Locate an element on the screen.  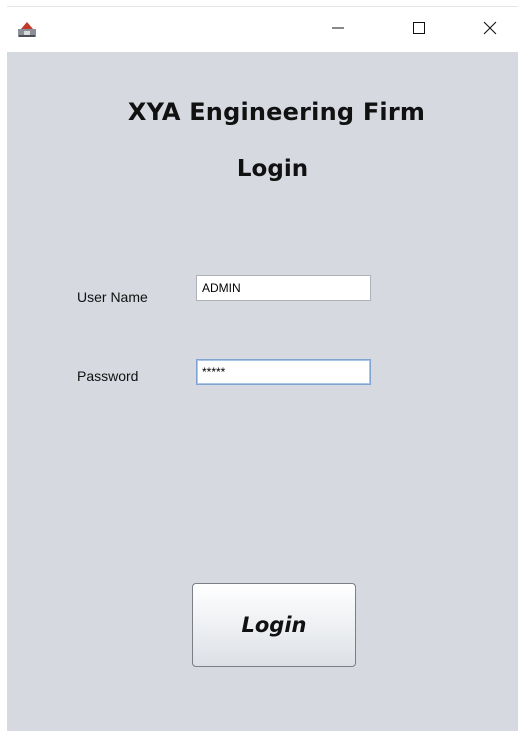
maximize-button is located at coordinates (419, 30).